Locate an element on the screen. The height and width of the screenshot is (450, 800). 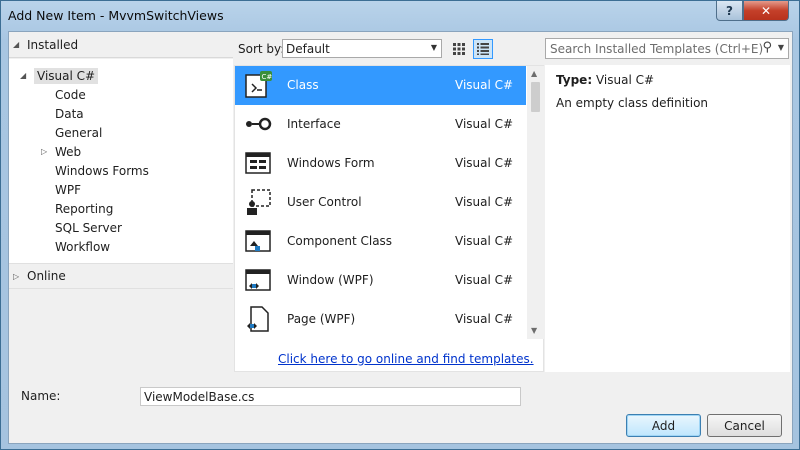
sort-by-dropdown: Default ▼ is located at coordinates (362, 48).